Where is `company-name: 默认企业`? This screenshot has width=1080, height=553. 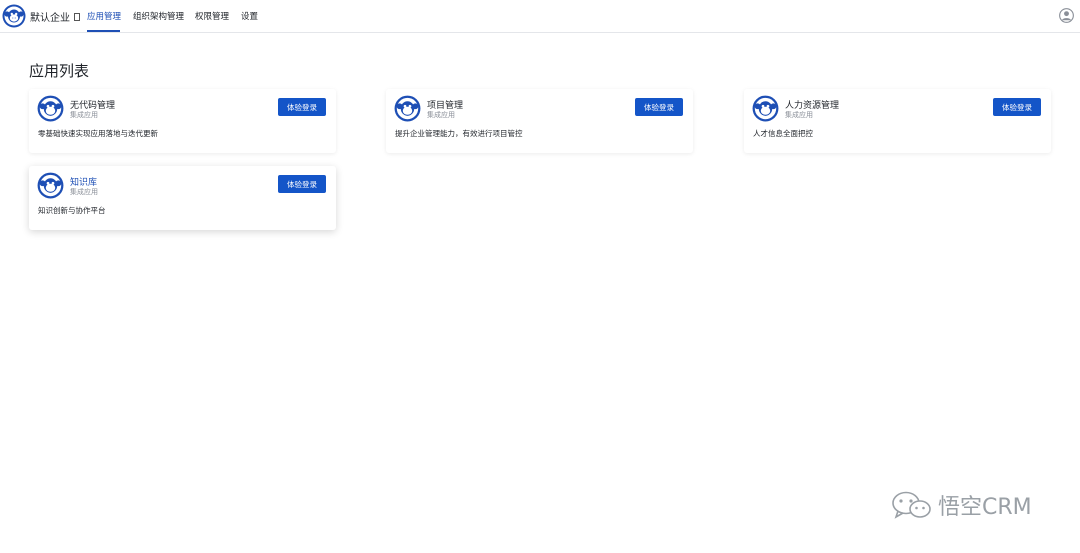
company-name: 默认企业 is located at coordinates (50, 18).